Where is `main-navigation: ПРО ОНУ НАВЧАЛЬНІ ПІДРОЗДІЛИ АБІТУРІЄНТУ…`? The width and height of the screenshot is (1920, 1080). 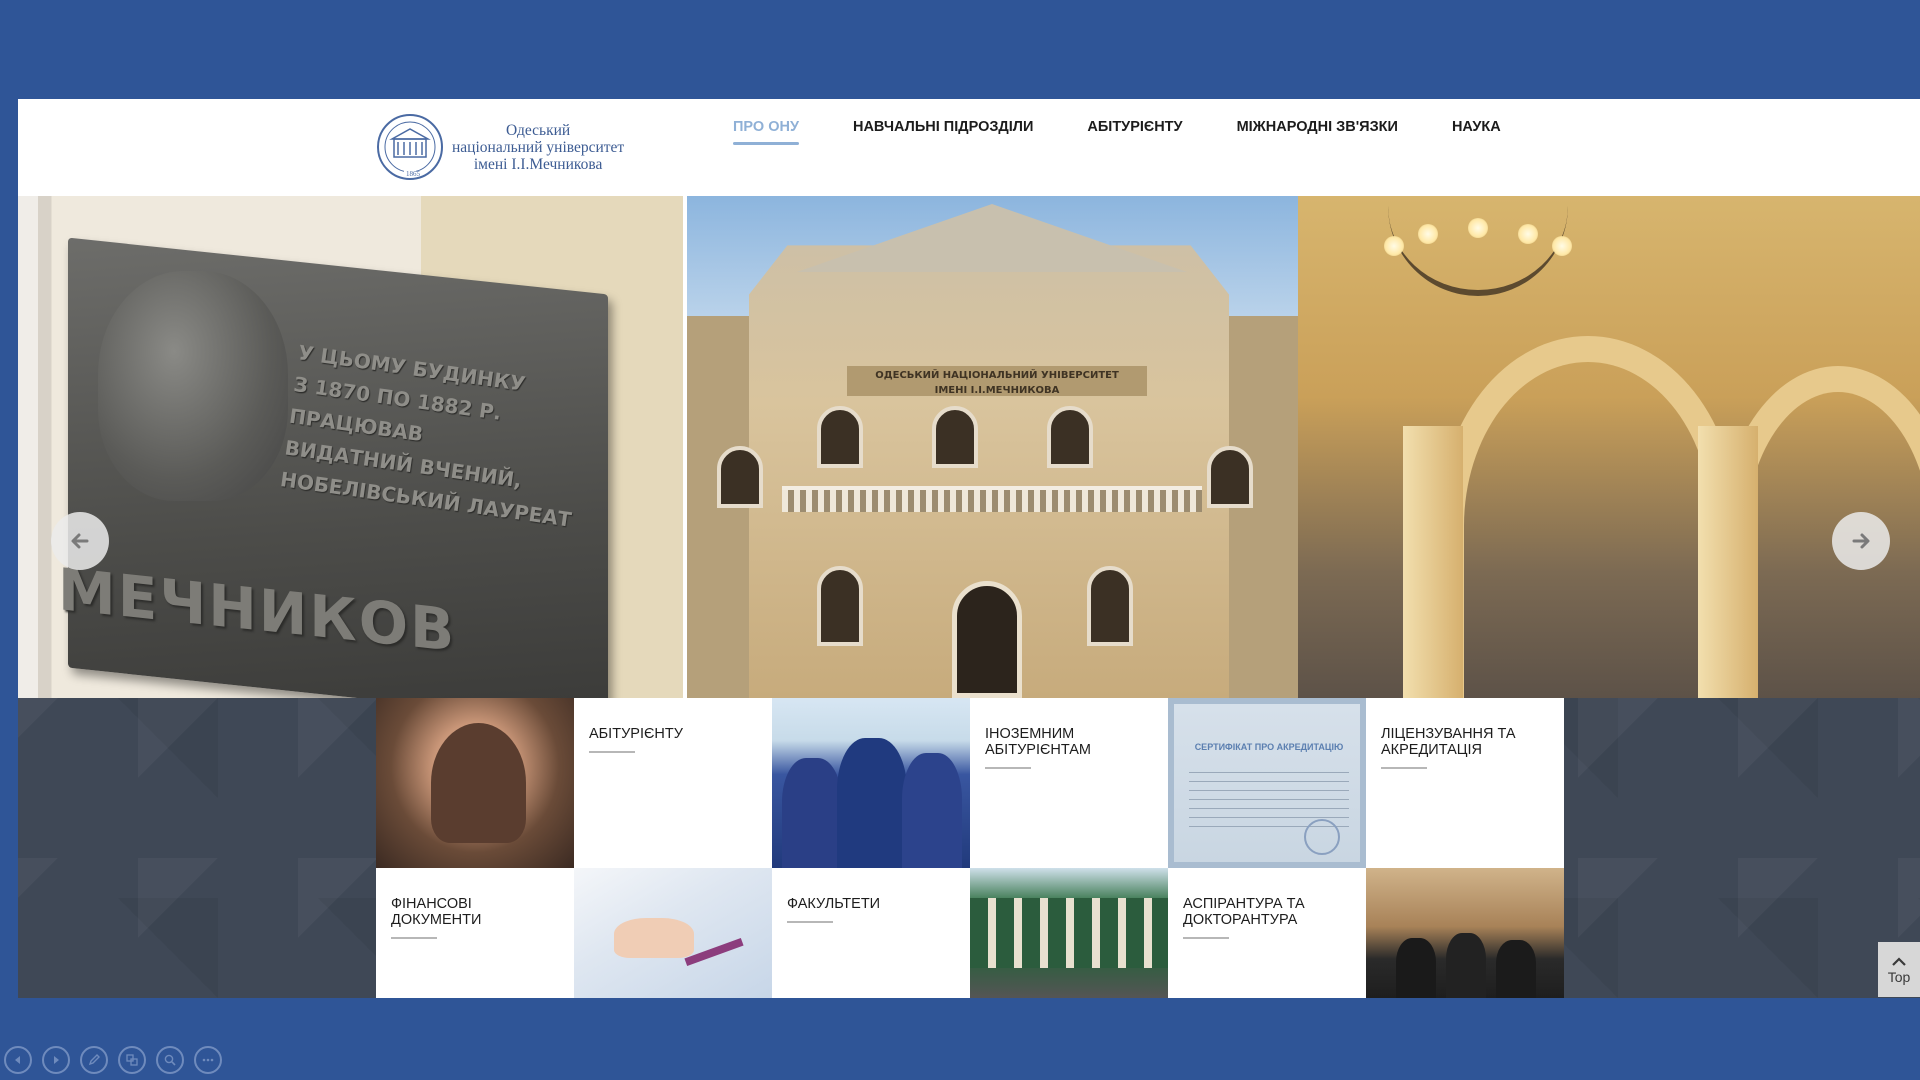 main-navigation: ПРО ОНУ НАВЧАЛЬНІ ПІДРОЗДІЛИ АБІТУРІЄНТУ… is located at coordinates (1117, 127).